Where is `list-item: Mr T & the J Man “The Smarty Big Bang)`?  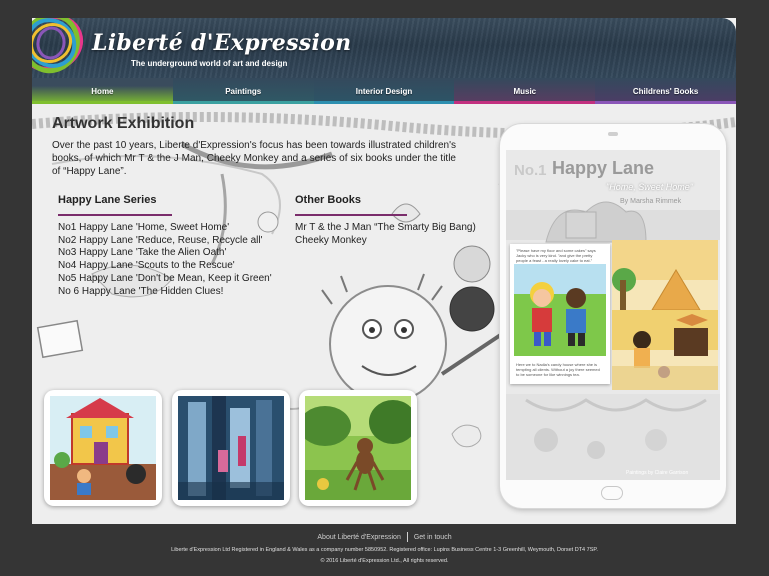 list-item: Mr T & the J Man “The Smarty Big Bang) is located at coordinates (385, 227).